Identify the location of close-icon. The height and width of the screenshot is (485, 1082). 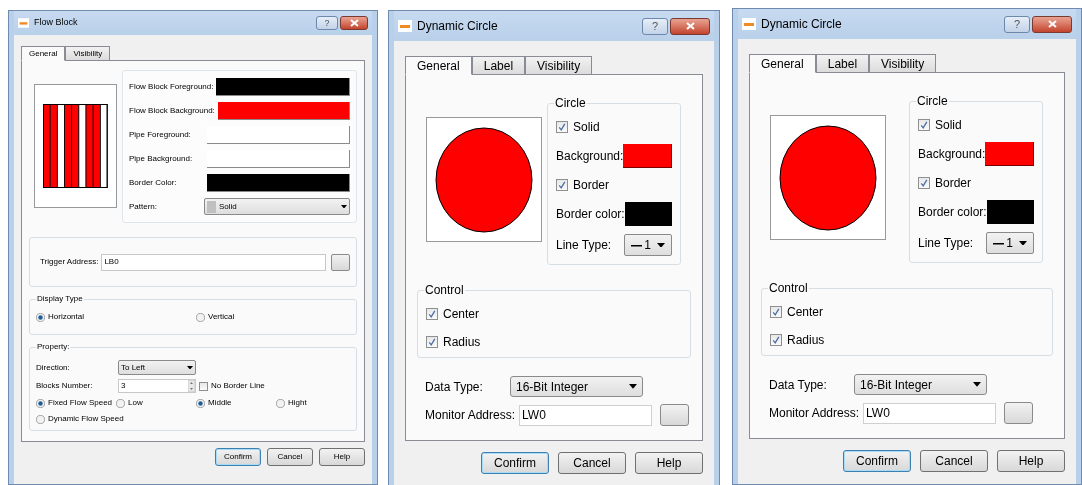
(690, 26).